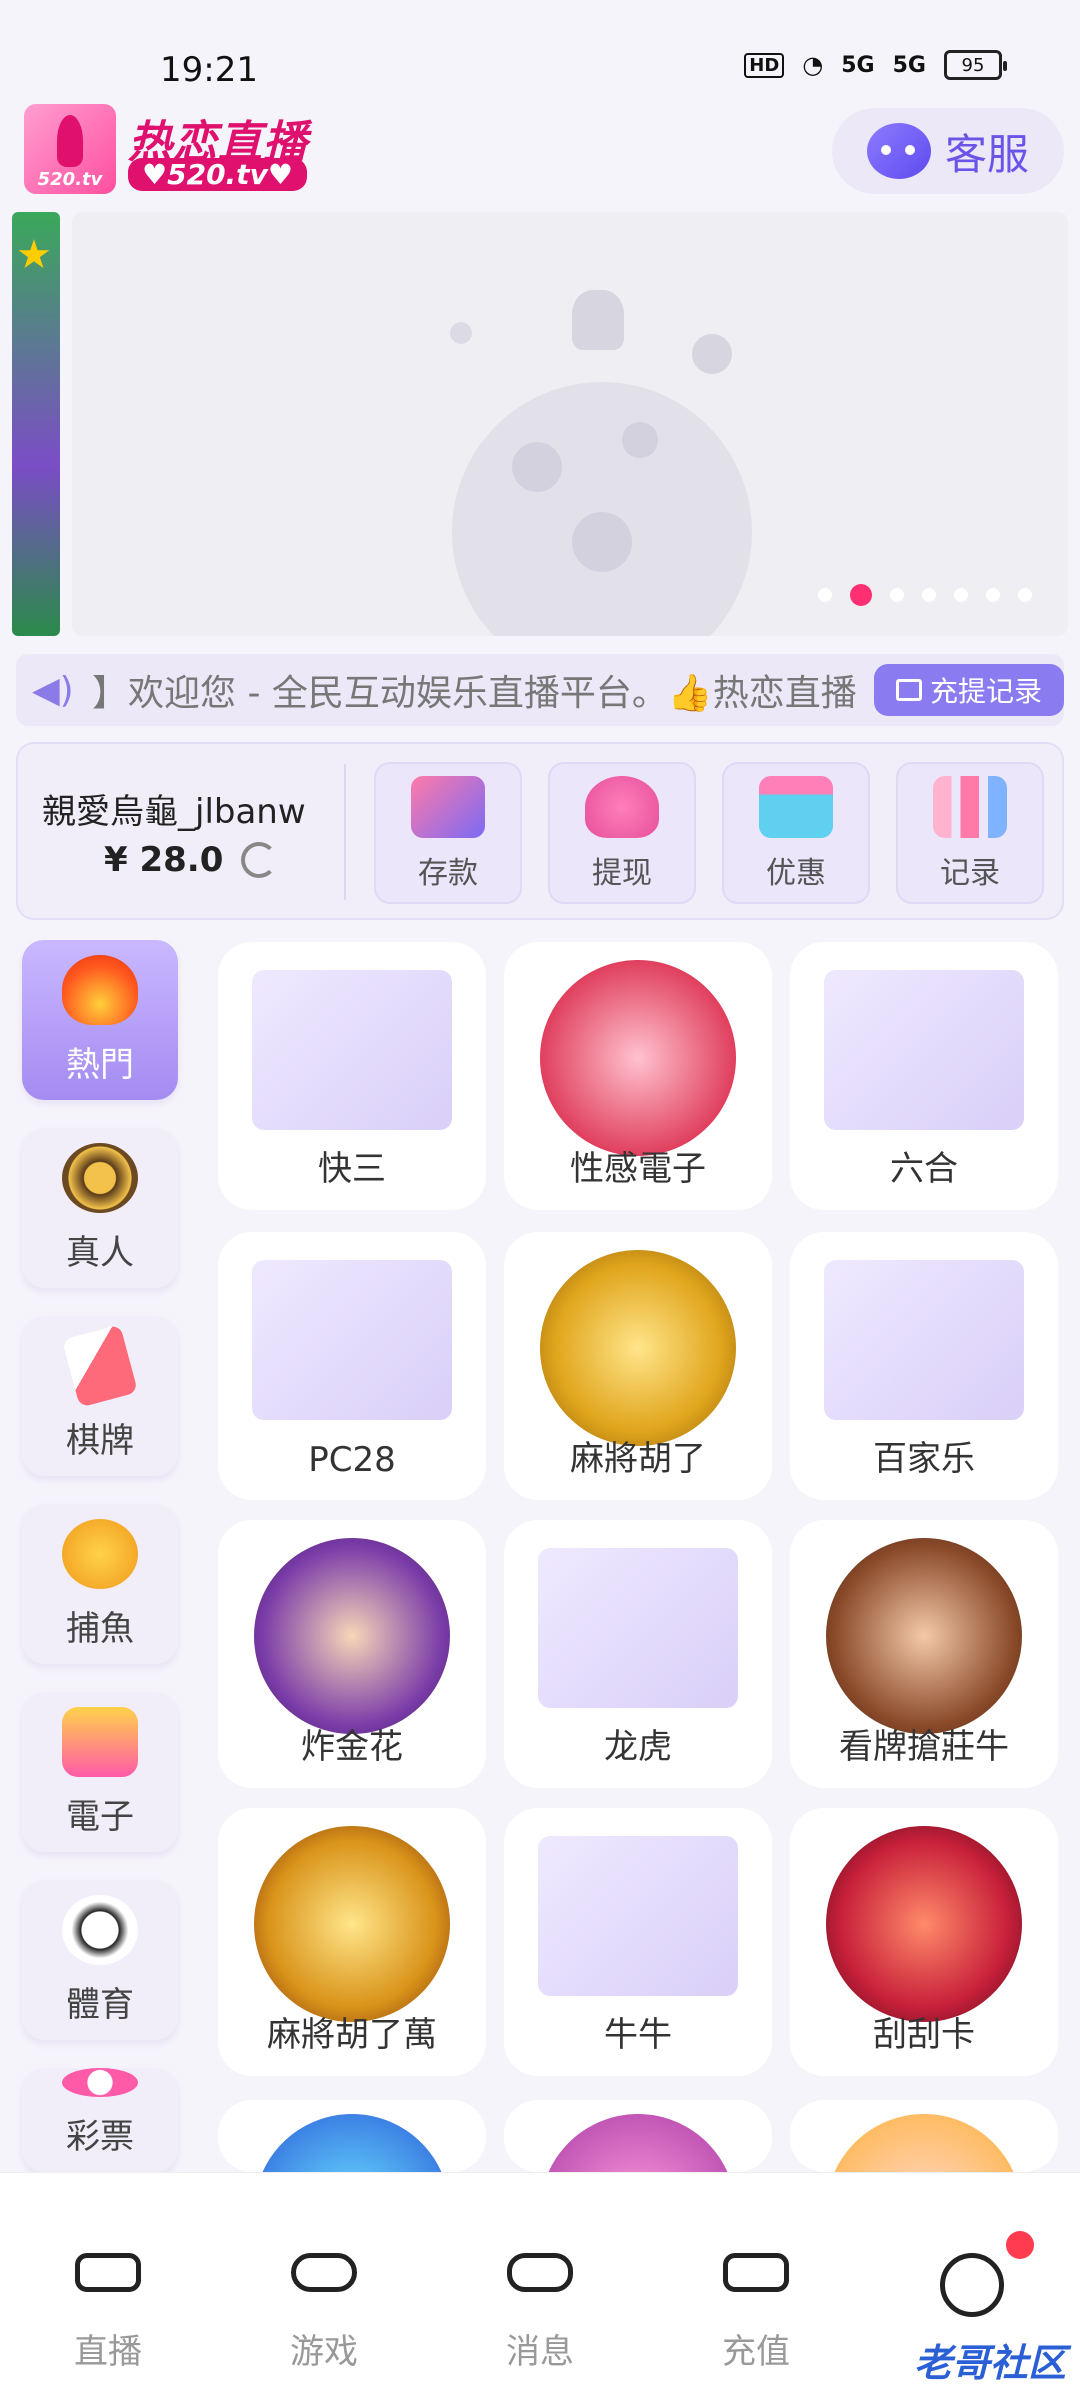 Image resolution: width=1080 pixels, height=2400 pixels. I want to click on announcement-text: 】欢迎您 - 全民互动娱乐直播平台。👍热恋直播, so click(474, 693).